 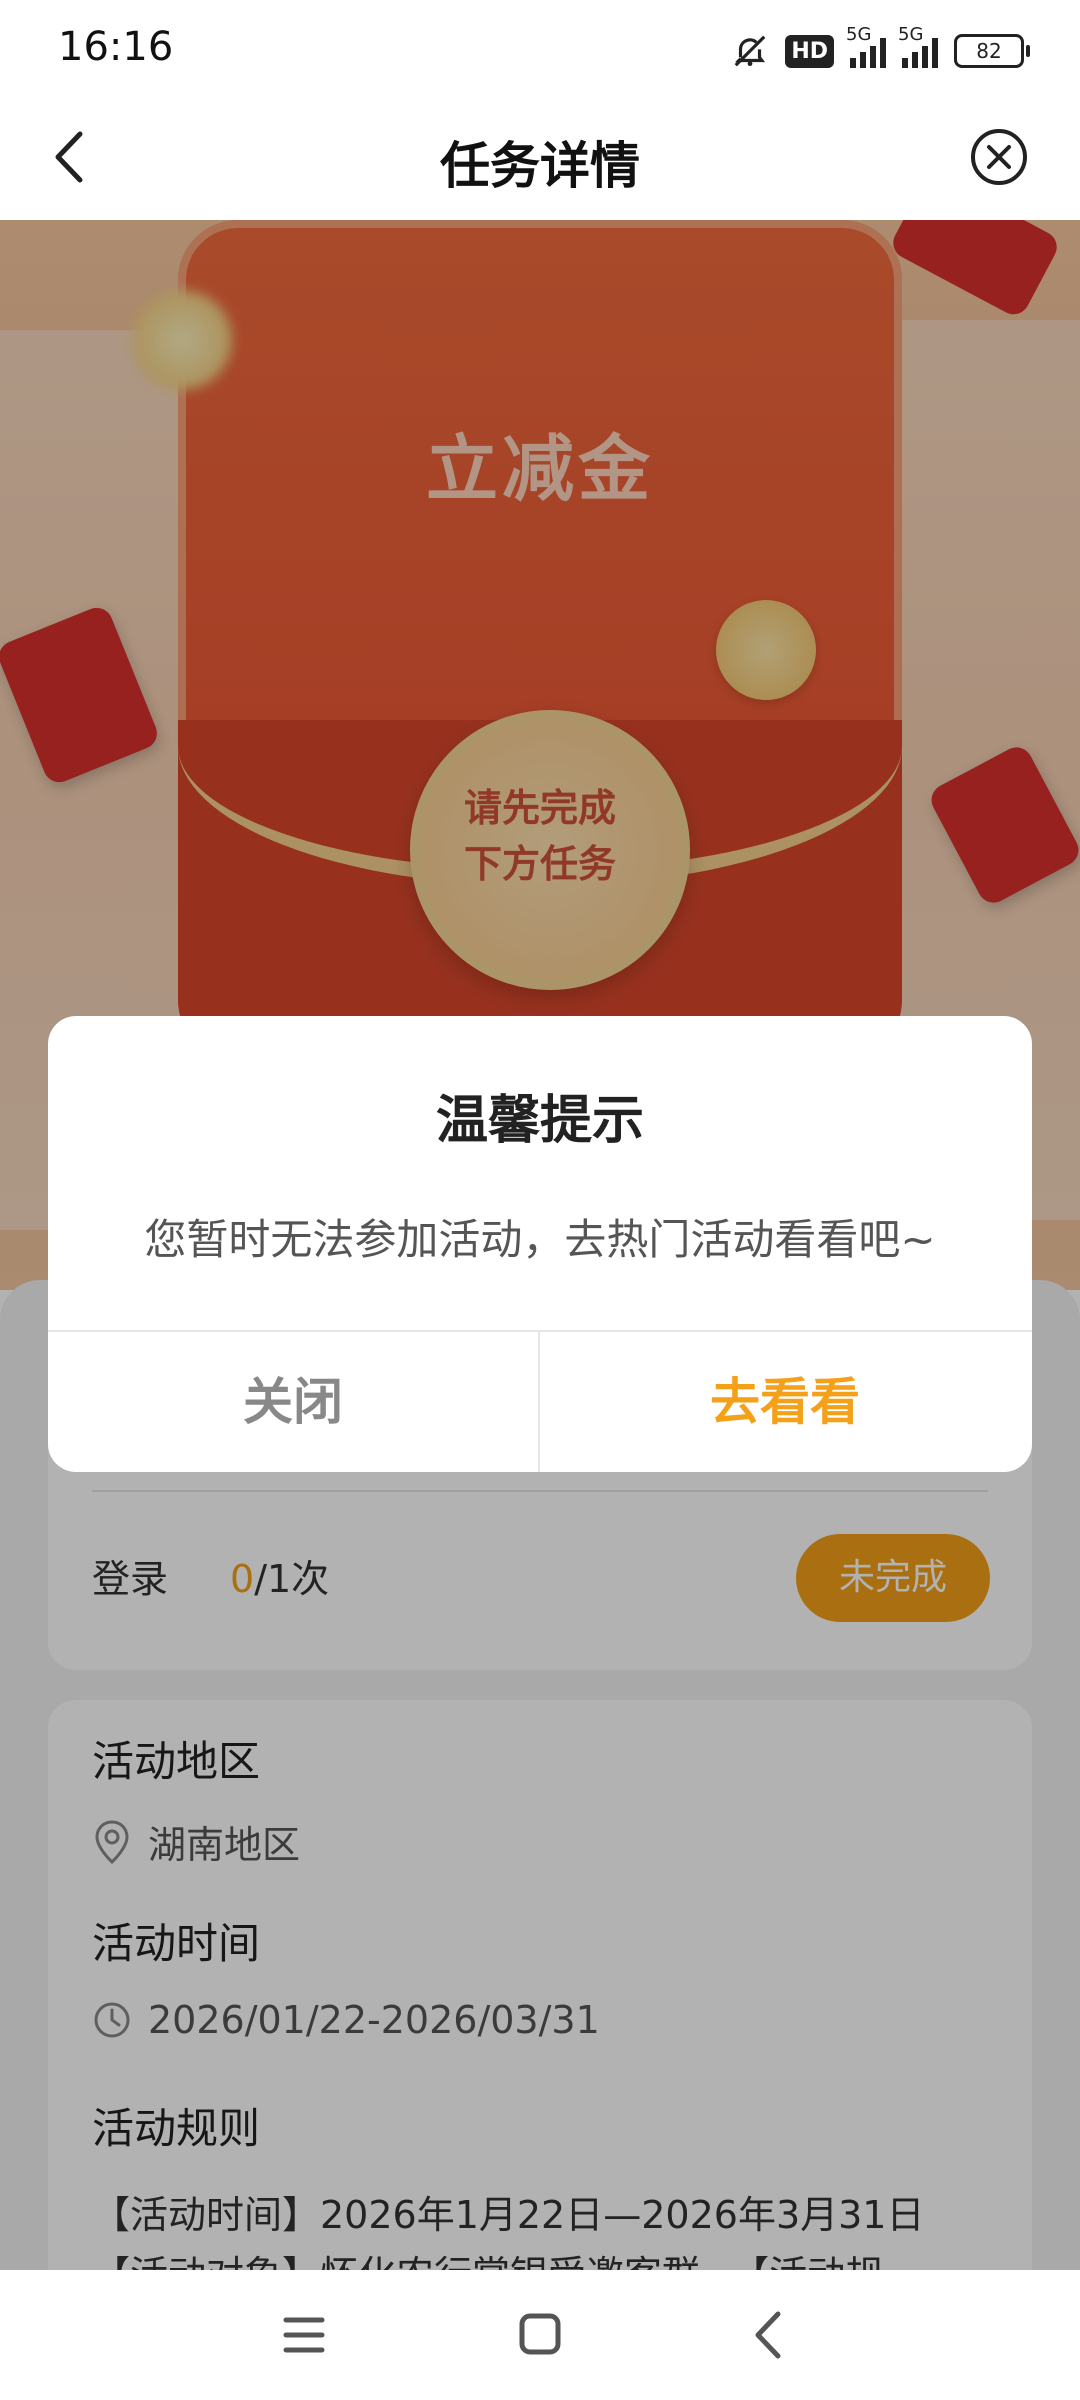 I want to click on back-icon, so click(x=768, y=2335).